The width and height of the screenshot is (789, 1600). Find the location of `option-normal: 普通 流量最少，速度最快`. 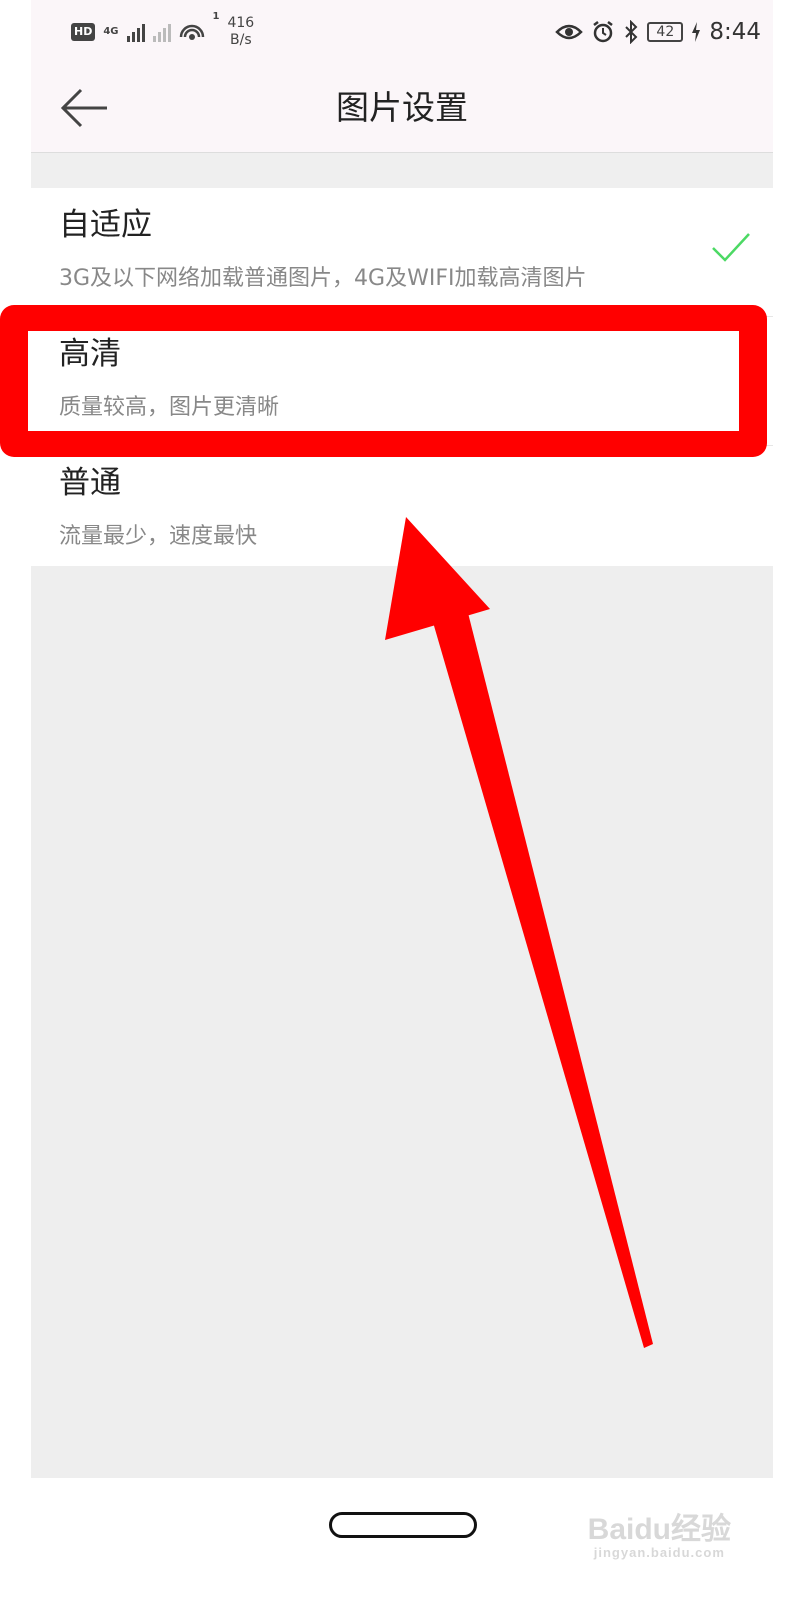

option-normal: 普通 流量最少，速度最快 is located at coordinates (402, 508).